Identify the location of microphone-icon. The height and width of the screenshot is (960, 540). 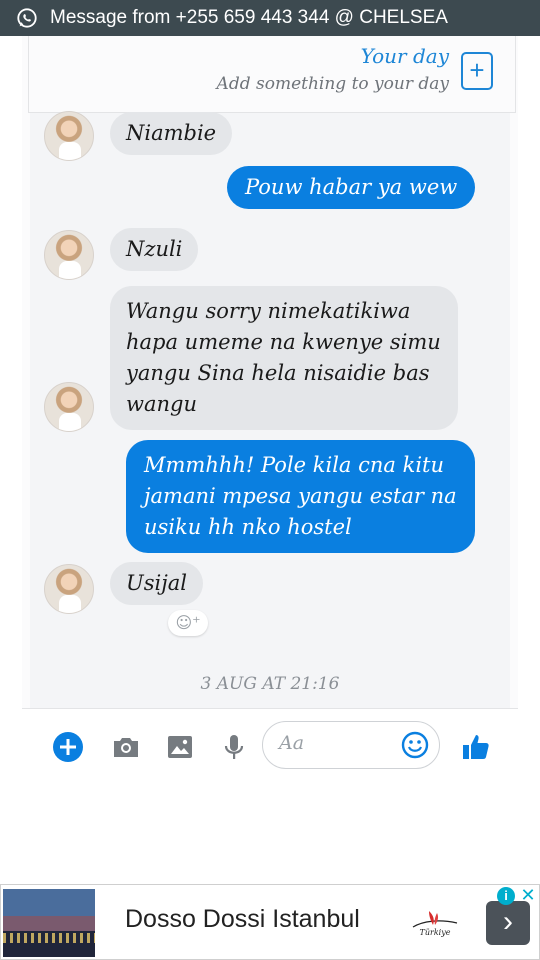
(234, 747).